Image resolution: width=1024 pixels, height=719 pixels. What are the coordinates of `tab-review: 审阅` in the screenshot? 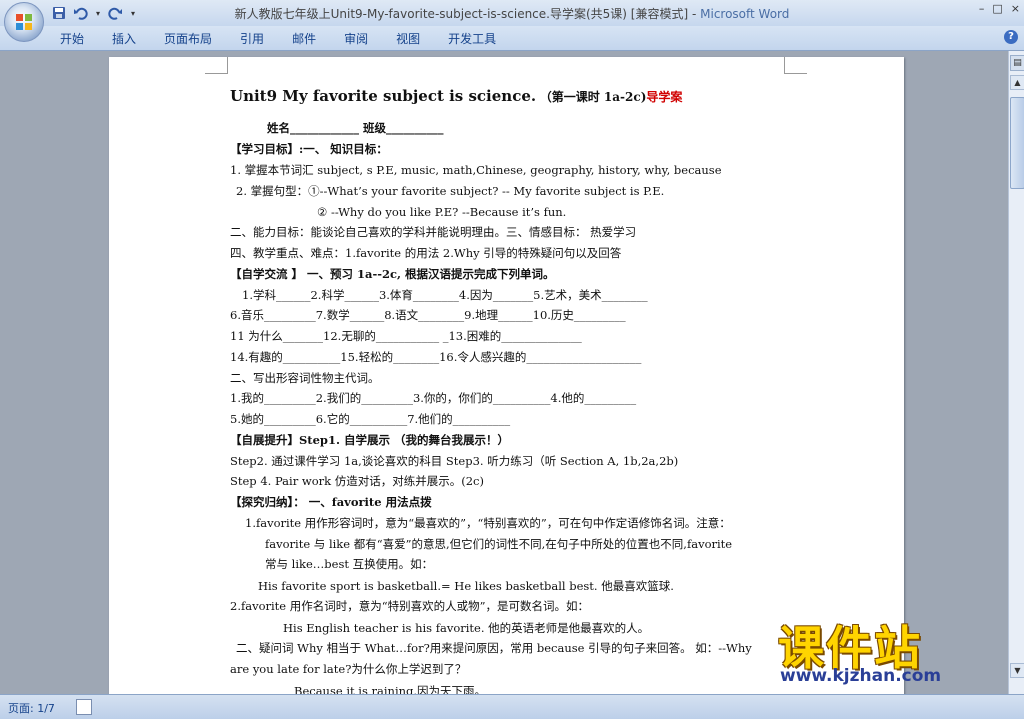 It's located at (356, 38).